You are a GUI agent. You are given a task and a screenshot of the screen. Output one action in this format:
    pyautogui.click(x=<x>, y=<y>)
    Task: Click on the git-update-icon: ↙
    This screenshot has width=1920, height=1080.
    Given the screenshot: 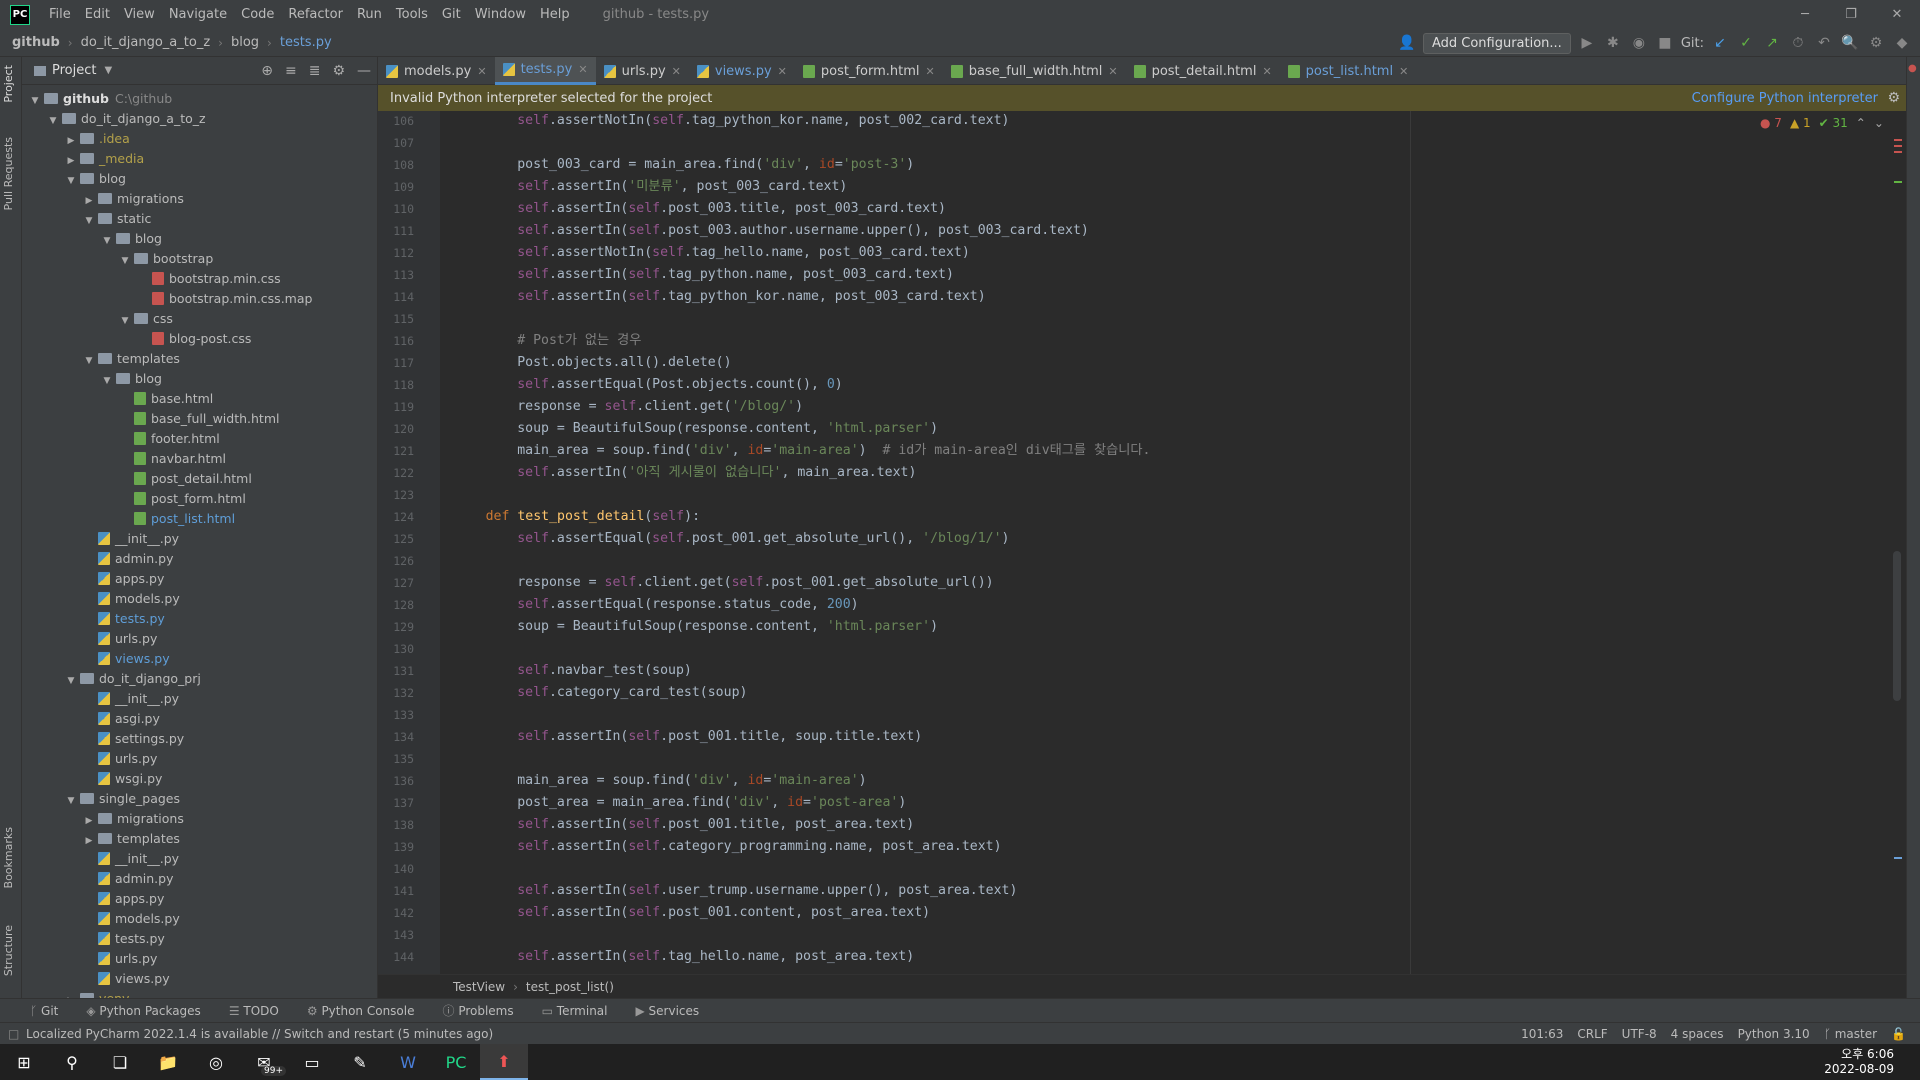 What is the action you would take?
    pyautogui.click(x=1720, y=43)
    